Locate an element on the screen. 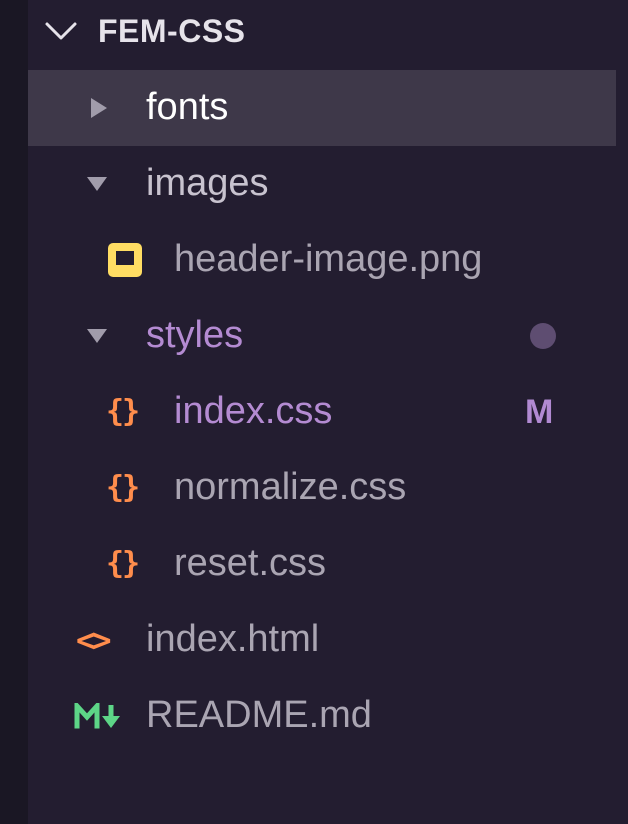 Image resolution: width=628 pixels, height=824 pixels. tree-item-label: header-image.png is located at coordinates (328, 259).